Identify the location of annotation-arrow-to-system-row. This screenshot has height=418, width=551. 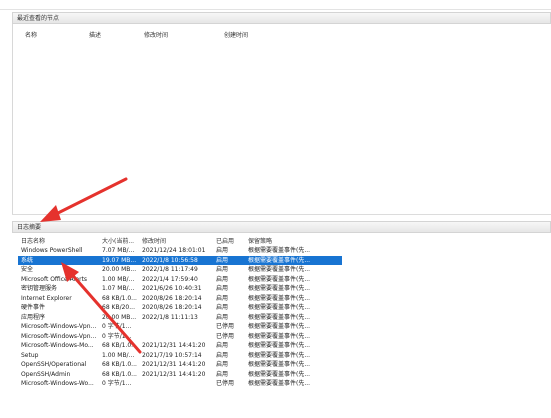
(101, 308).